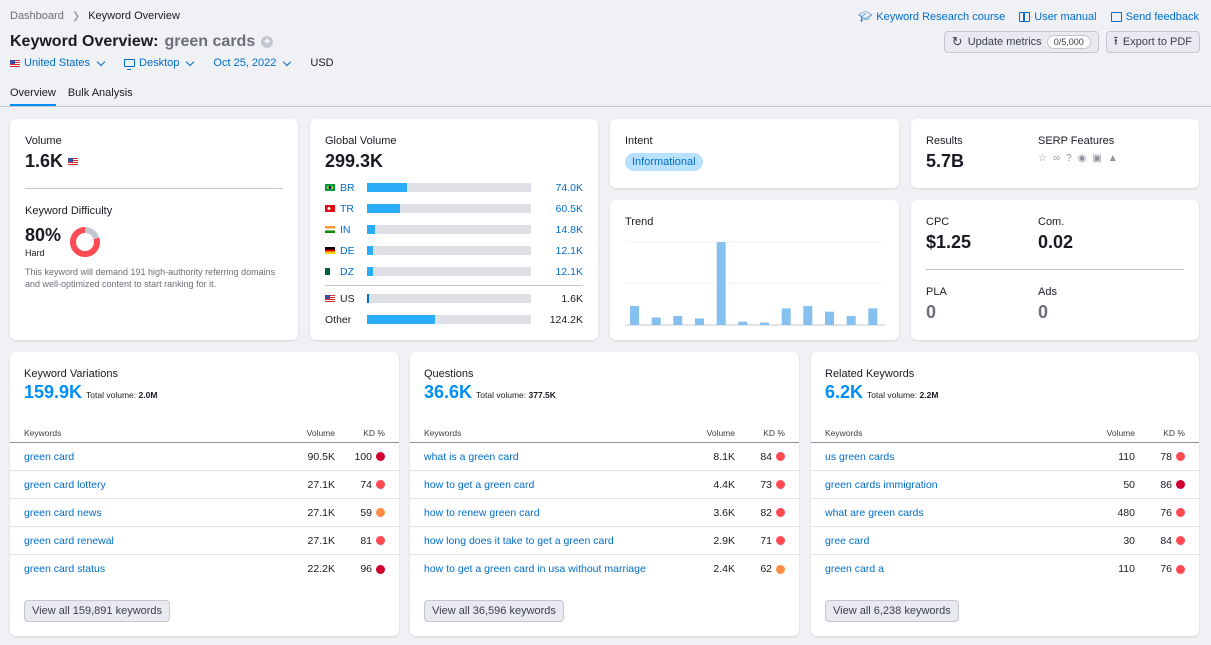 Image resolution: width=1211 pixels, height=645 pixels. Describe the element at coordinates (557, 230) in the screenshot. I see `volume-value: 14.8K` at that location.